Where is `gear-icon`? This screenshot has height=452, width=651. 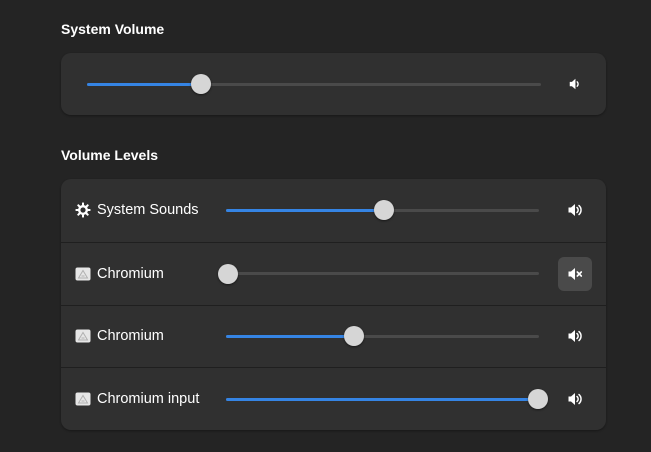 gear-icon is located at coordinates (83, 210).